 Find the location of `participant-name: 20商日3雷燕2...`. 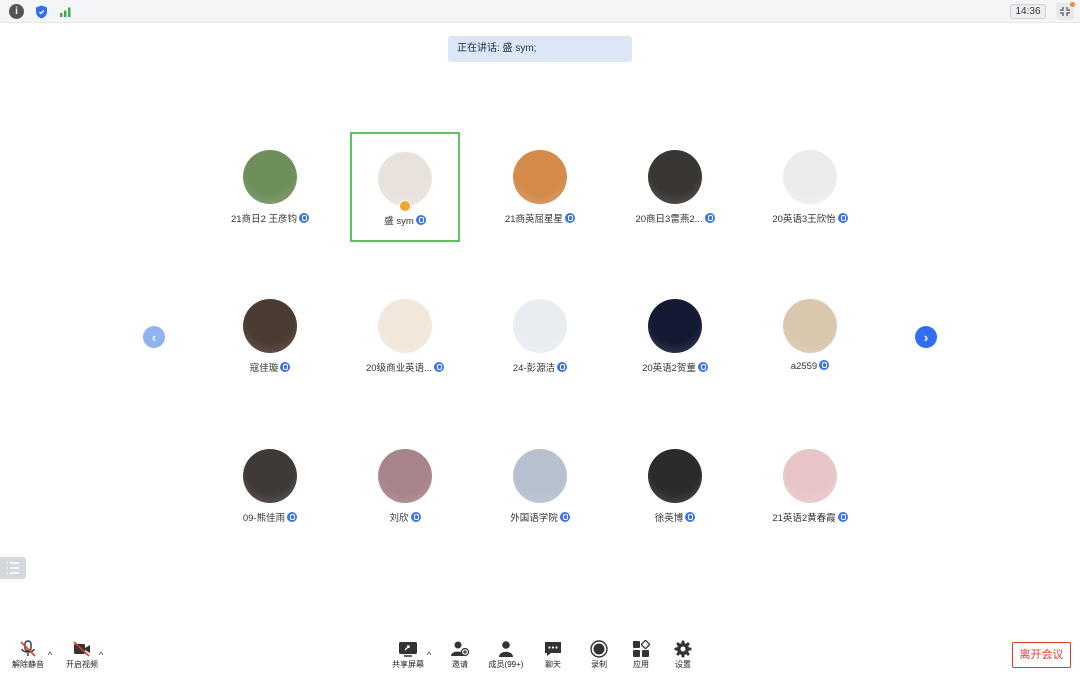

participant-name: 20商日3雷燕2... is located at coordinates (675, 218).